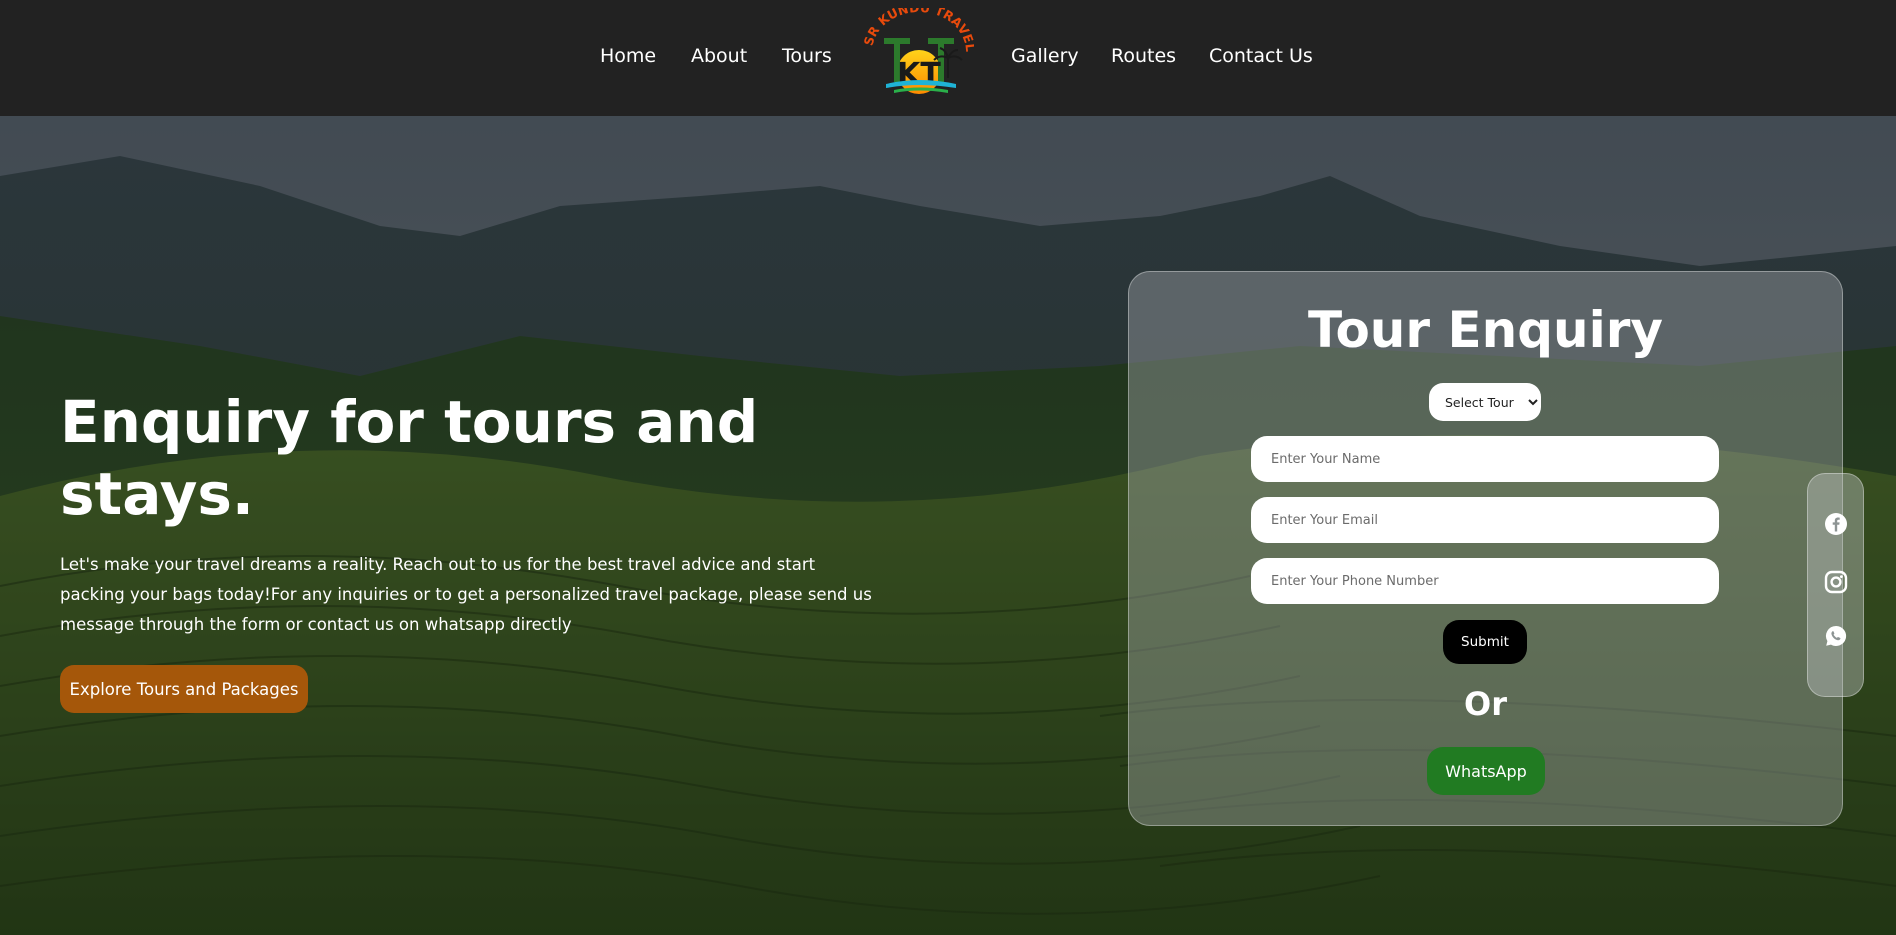  What do you see at coordinates (1836, 636) in the screenshot?
I see `whatsapp-icon` at bounding box center [1836, 636].